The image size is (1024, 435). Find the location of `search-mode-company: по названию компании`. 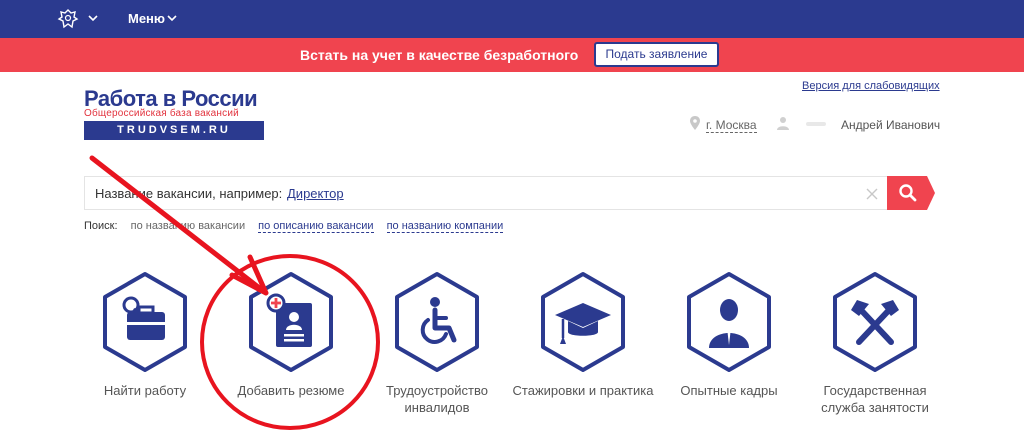

search-mode-company: по названию компании is located at coordinates (445, 226).